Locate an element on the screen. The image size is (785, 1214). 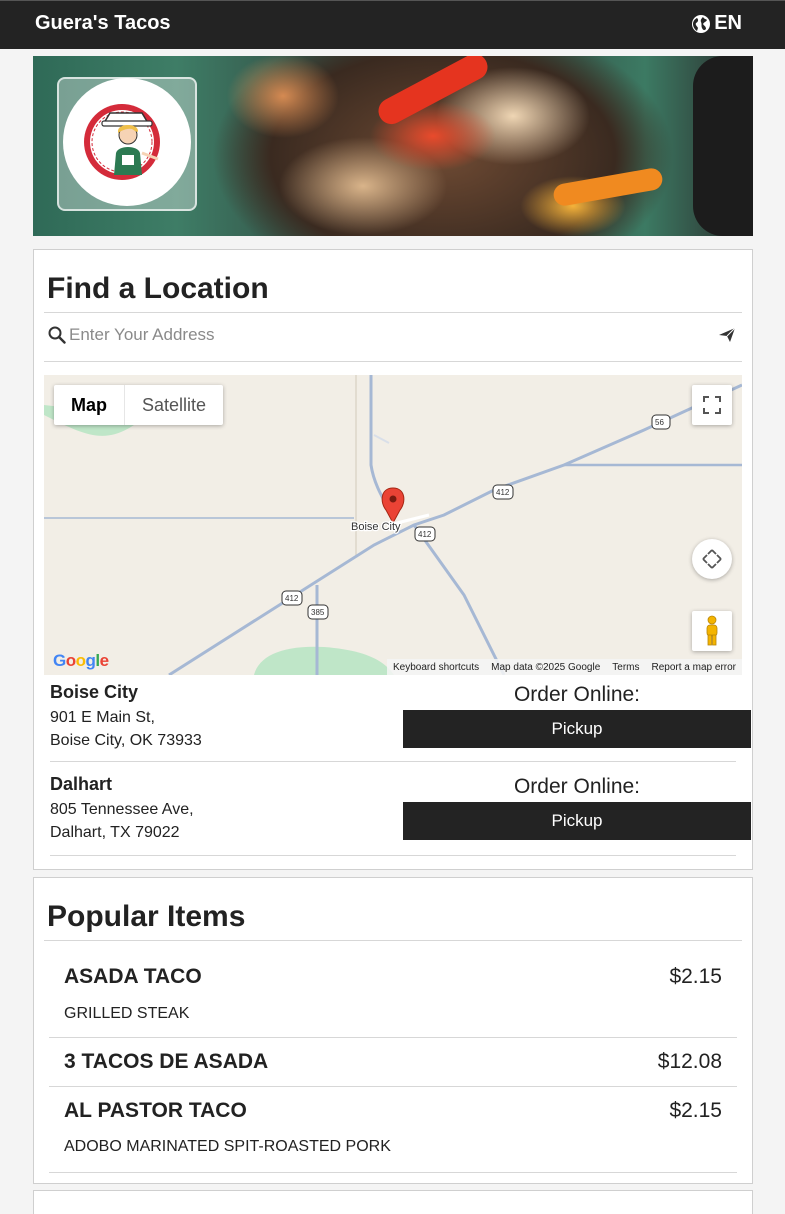
google-logo: Google is located at coordinates (81, 661).